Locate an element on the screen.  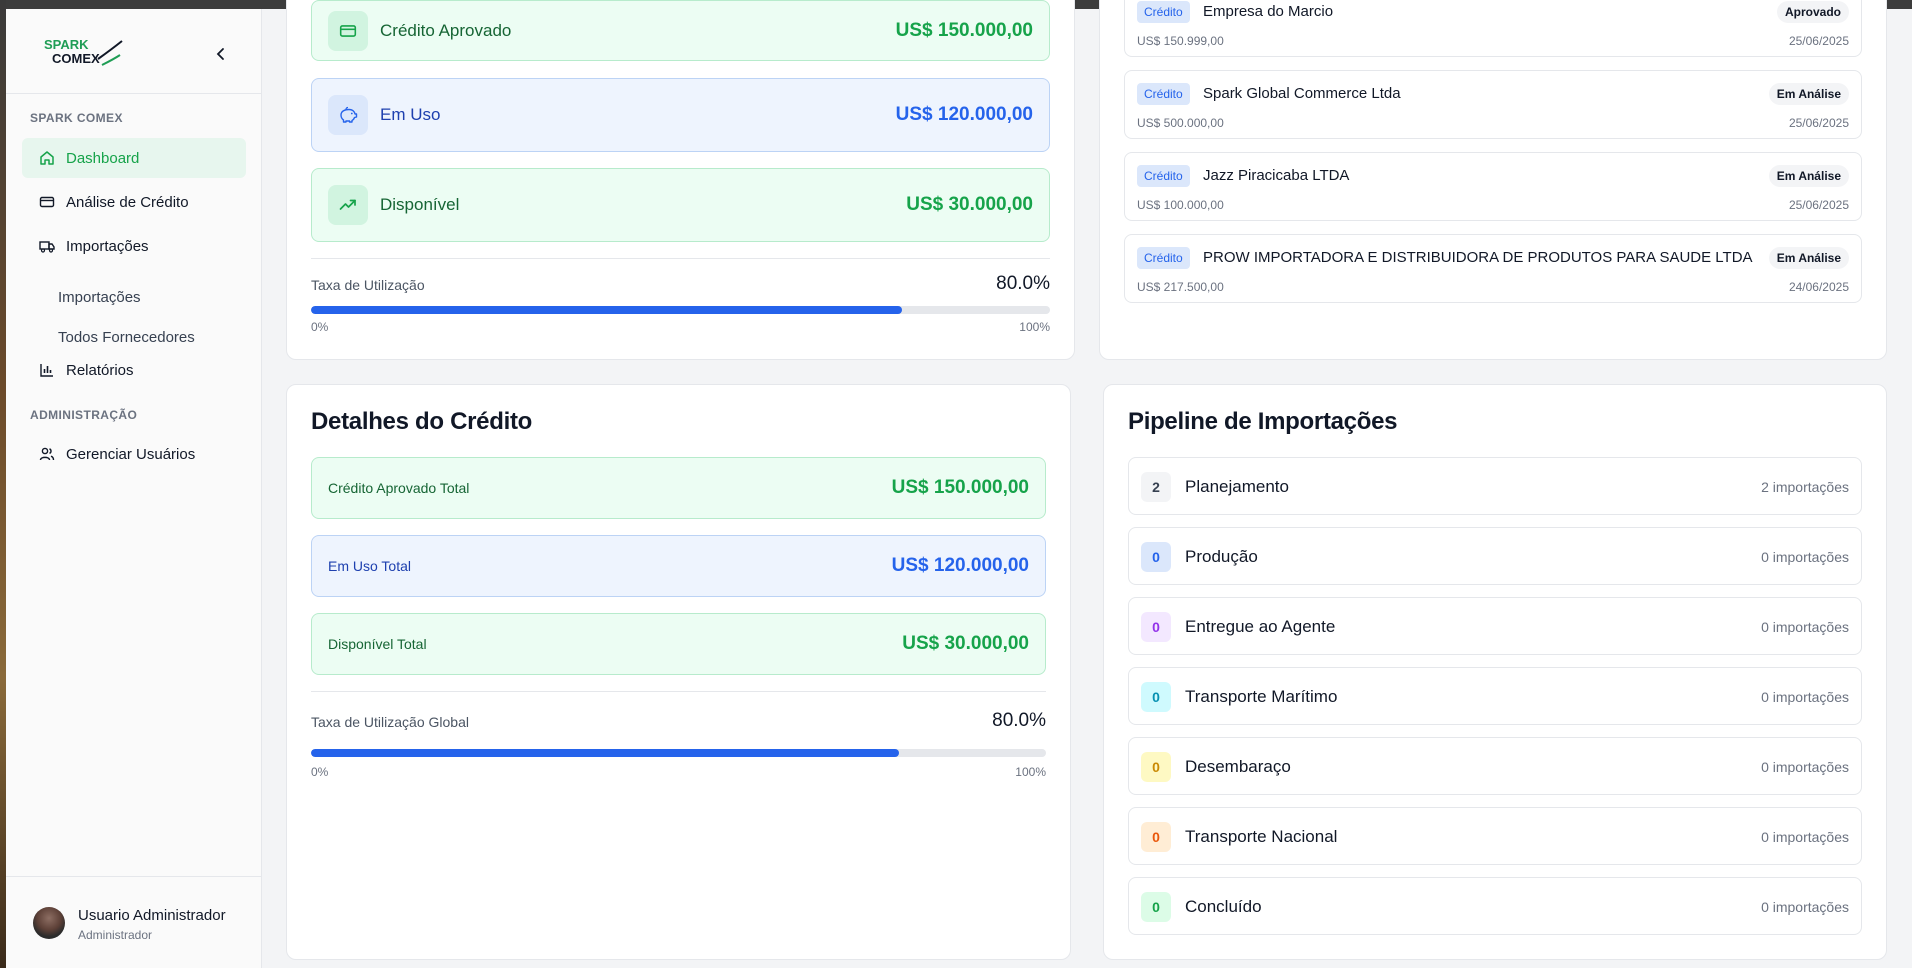
stat-approved-credit: Crédito Aprovado US$ 150.000,00 is located at coordinates (680, 30).